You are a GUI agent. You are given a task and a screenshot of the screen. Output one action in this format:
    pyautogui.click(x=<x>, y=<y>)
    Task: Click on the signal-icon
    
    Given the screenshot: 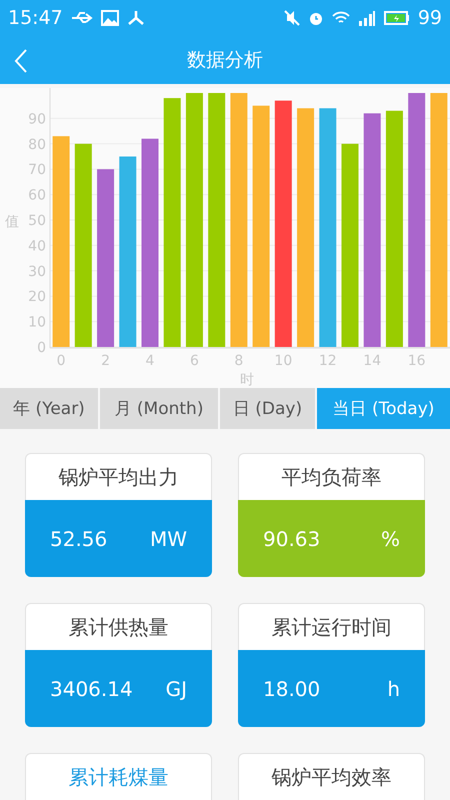 What is the action you would take?
    pyautogui.click(x=367, y=18)
    